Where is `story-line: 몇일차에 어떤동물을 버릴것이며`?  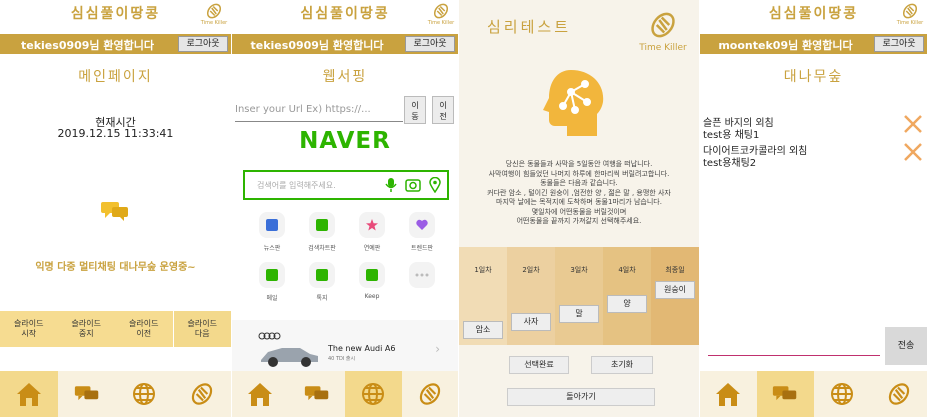
story-line: 몇일차에 어떤동물을 버릴것이며 is located at coordinates (579, 211).